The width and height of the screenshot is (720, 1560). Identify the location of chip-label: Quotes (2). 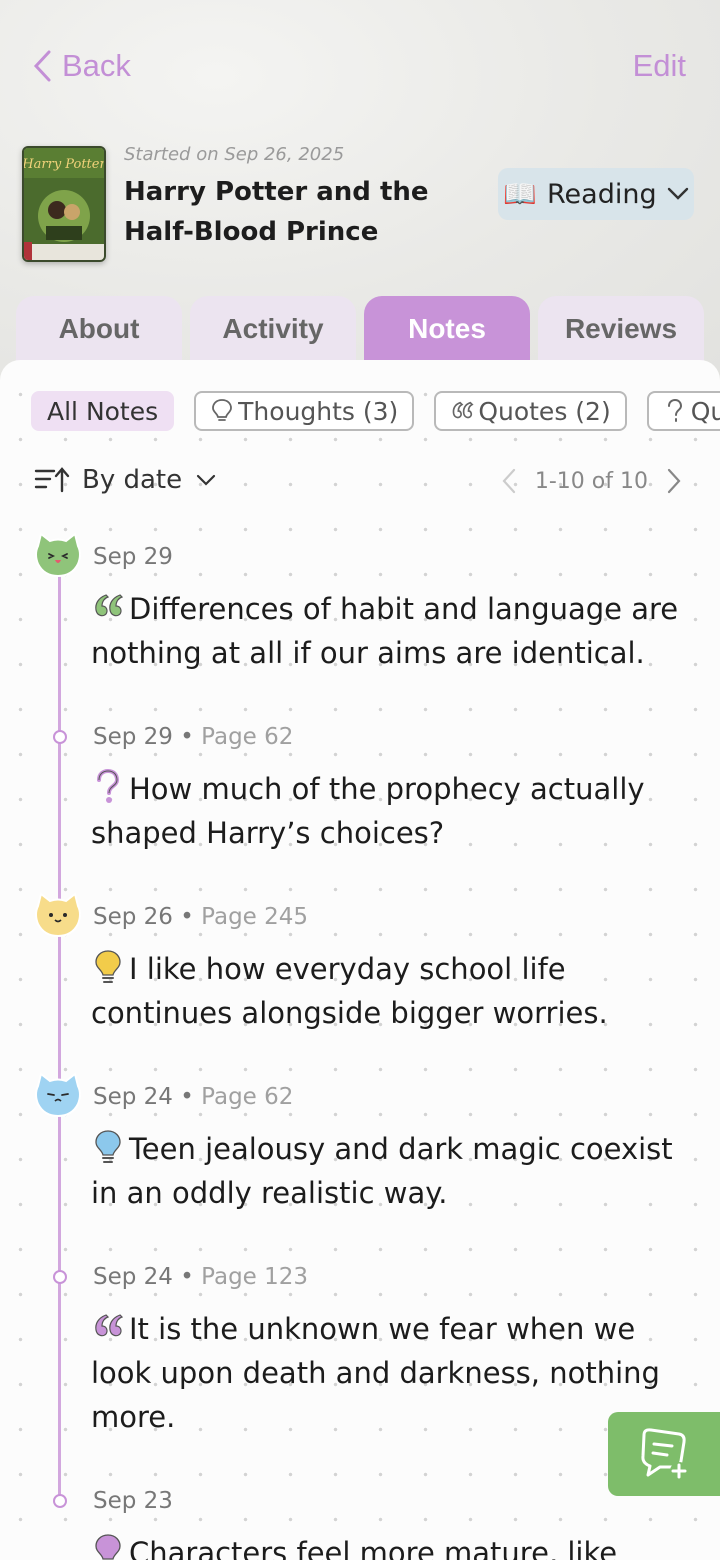
(544, 411).